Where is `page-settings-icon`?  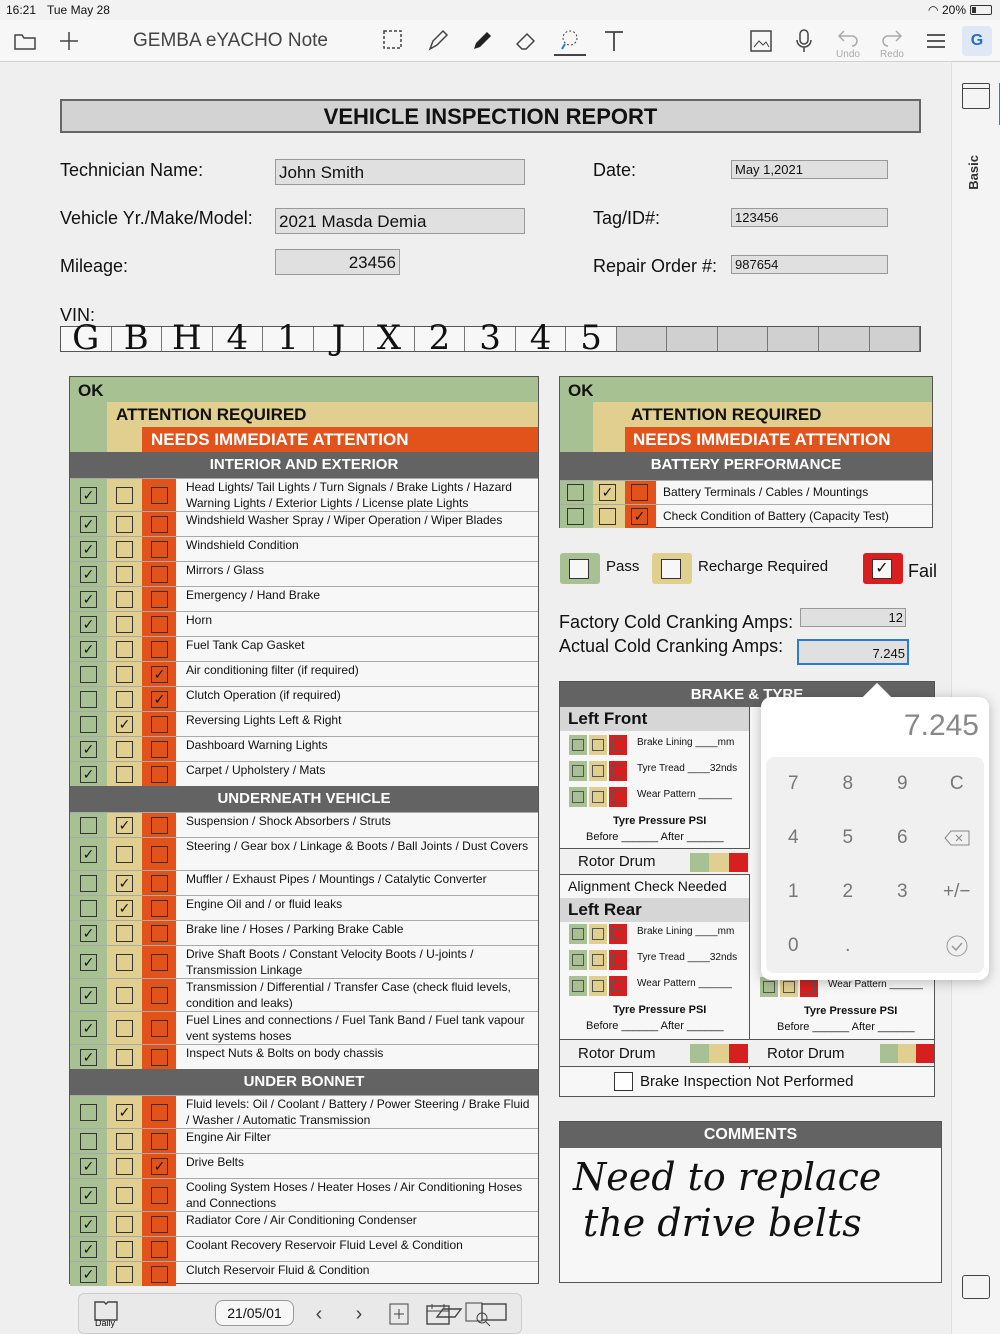 page-settings-icon is located at coordinates (976, 96).